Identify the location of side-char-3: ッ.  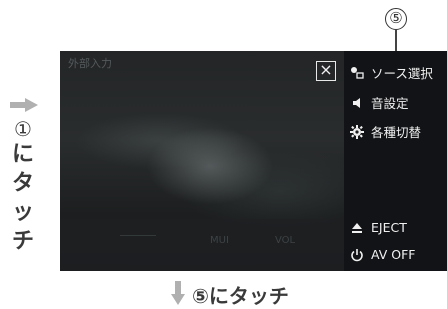
(22, 212).